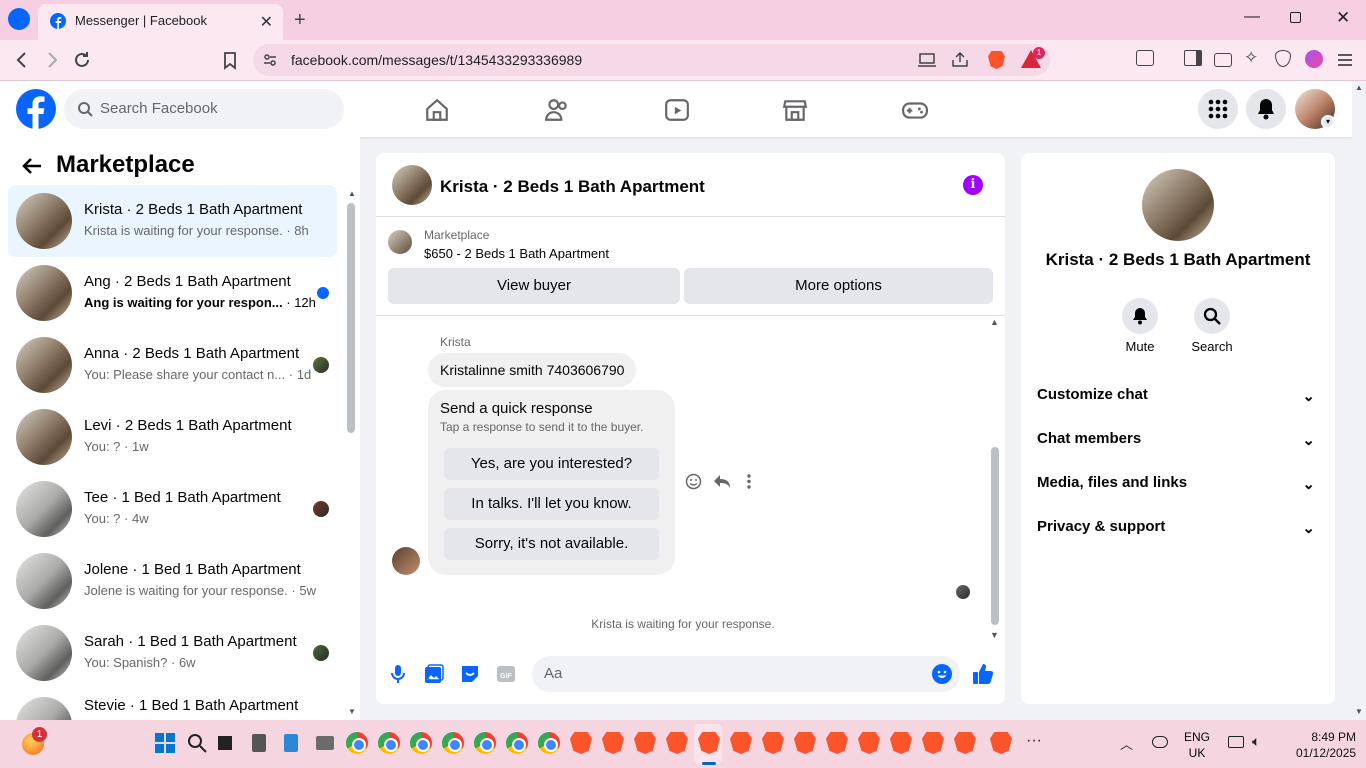  Describe the element at coordinates (230, 60) in the screenshot. I see `bookmark-icon` at that location.